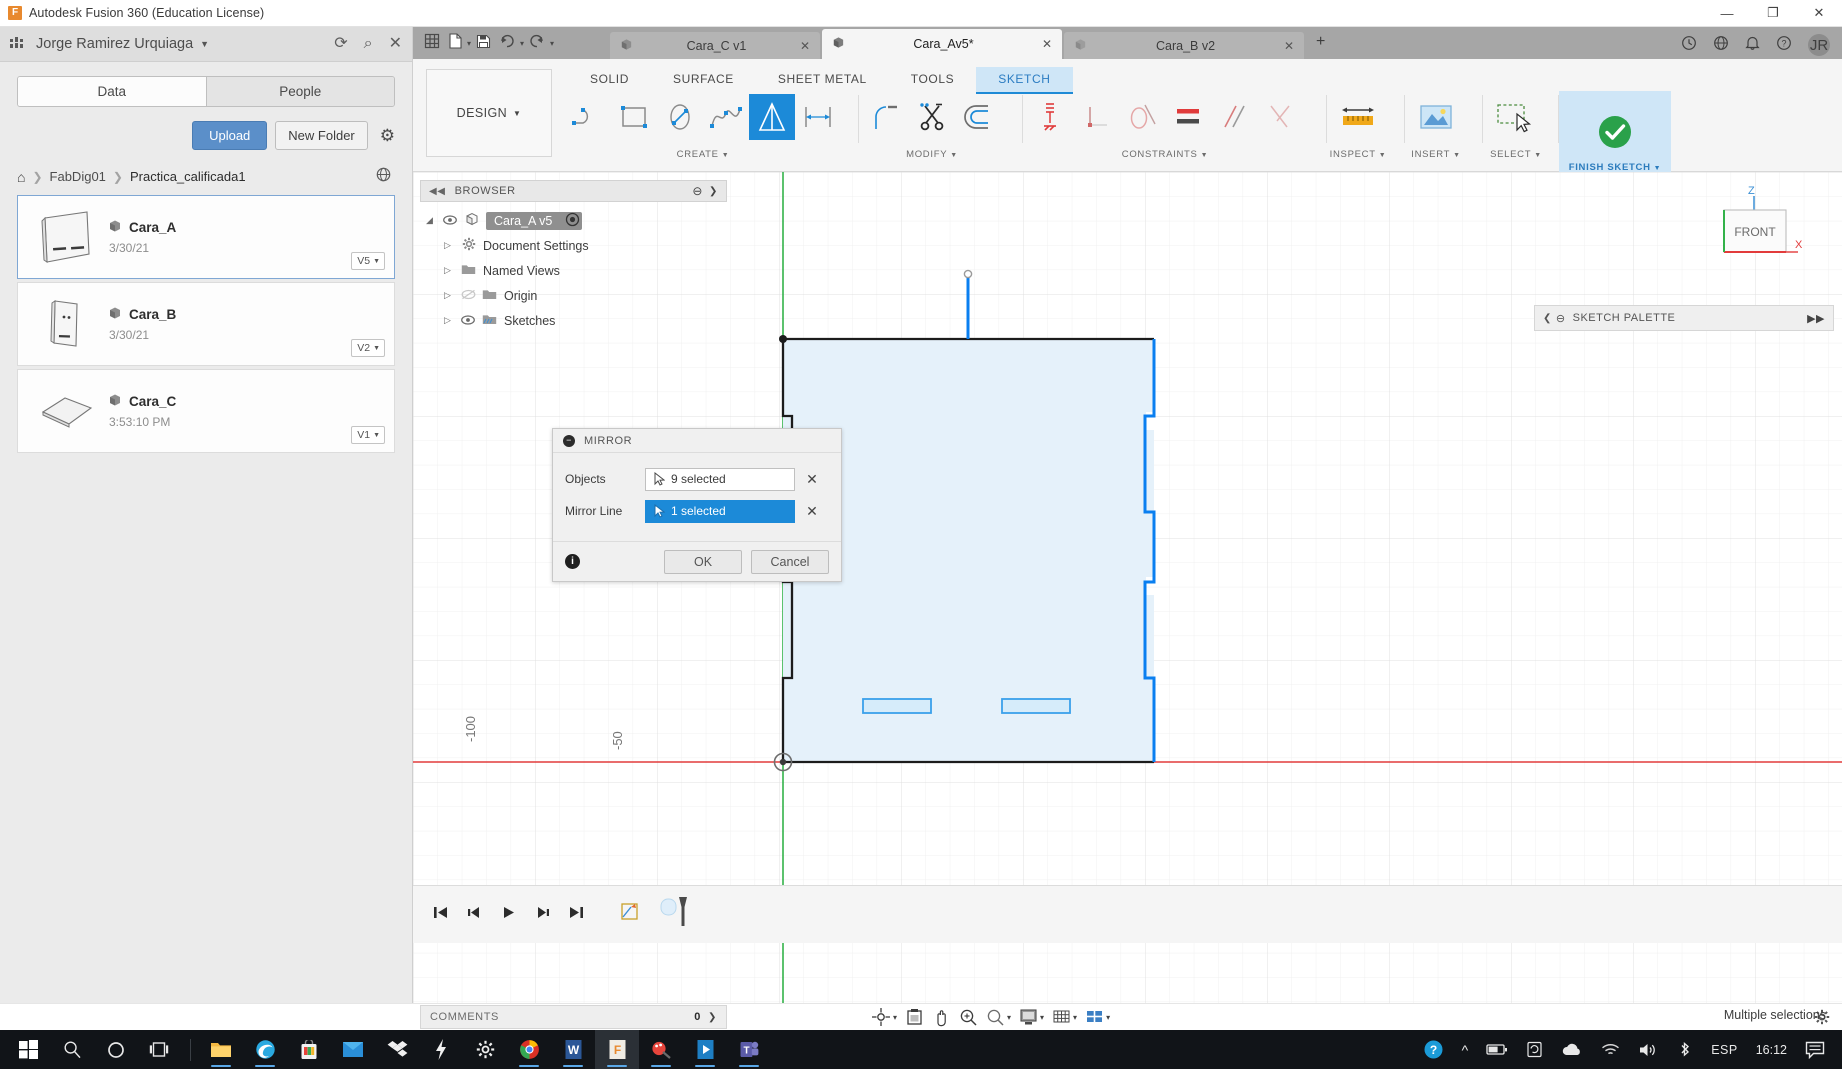  I want to click on volume-icon, so click(1648, 1050).